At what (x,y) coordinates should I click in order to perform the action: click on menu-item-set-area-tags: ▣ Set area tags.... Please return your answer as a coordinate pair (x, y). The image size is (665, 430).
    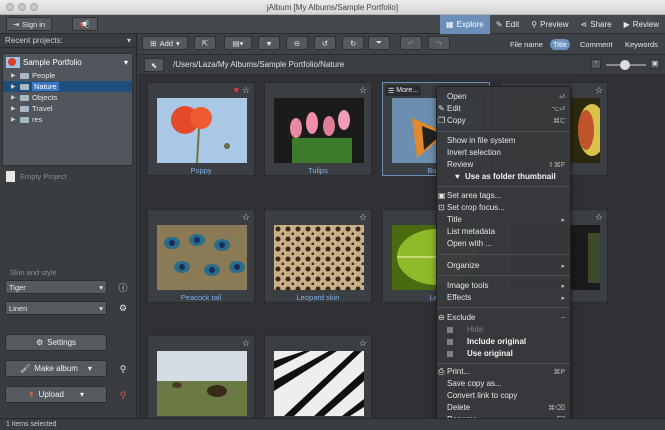
    Looking at the image, I should click on (503, 195).